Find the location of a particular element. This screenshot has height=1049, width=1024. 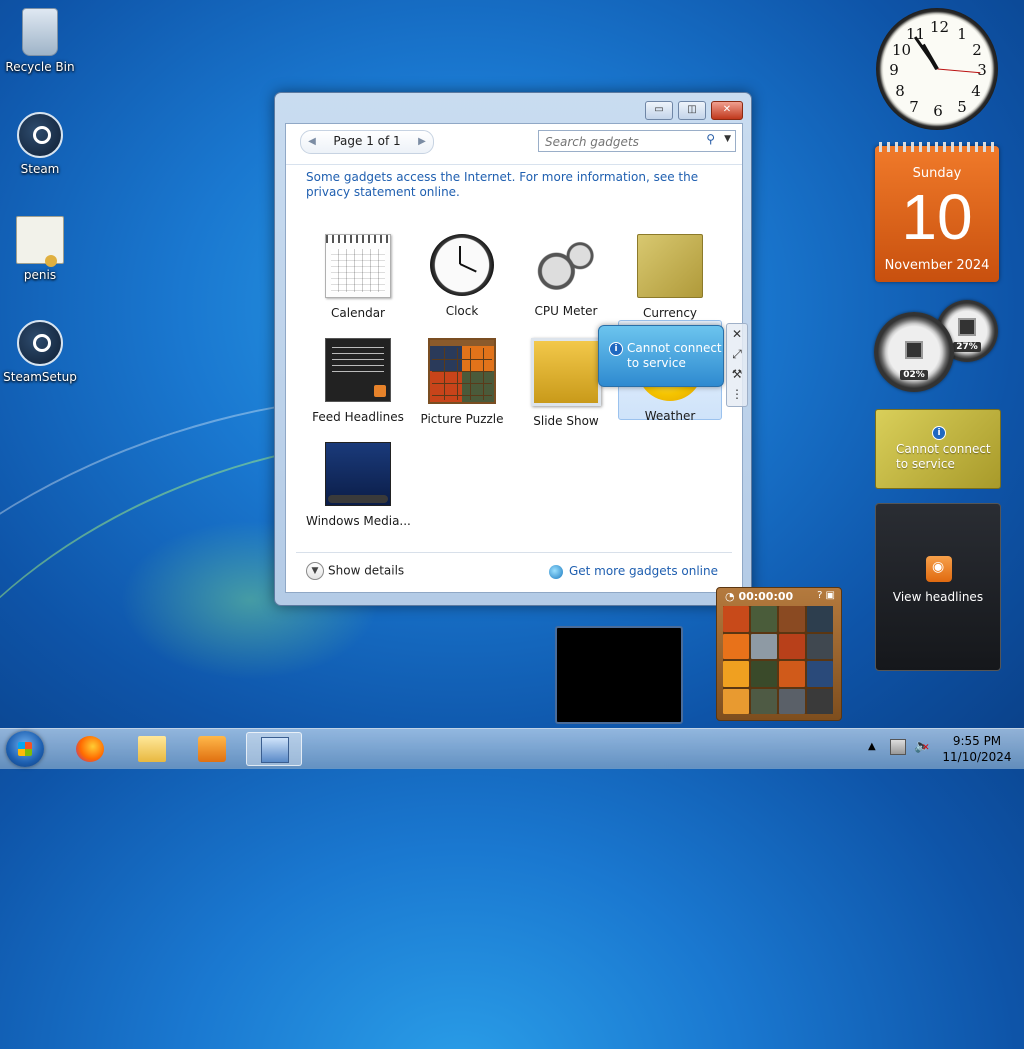

memory-percent: 27% is located at coordinates (967, 347).